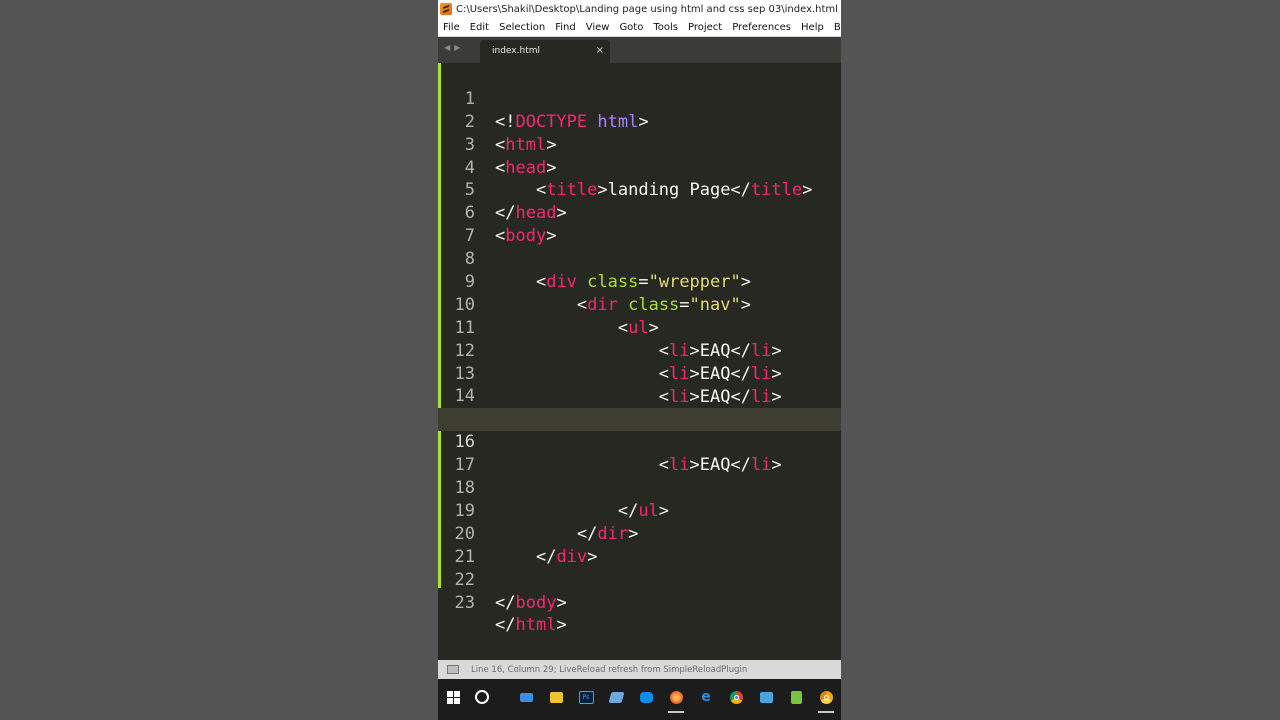  What do you see at coordinates (545, 51) in the screenshot?
I see `tab-index-html: index.html ×` at bounding box center [545, 51].